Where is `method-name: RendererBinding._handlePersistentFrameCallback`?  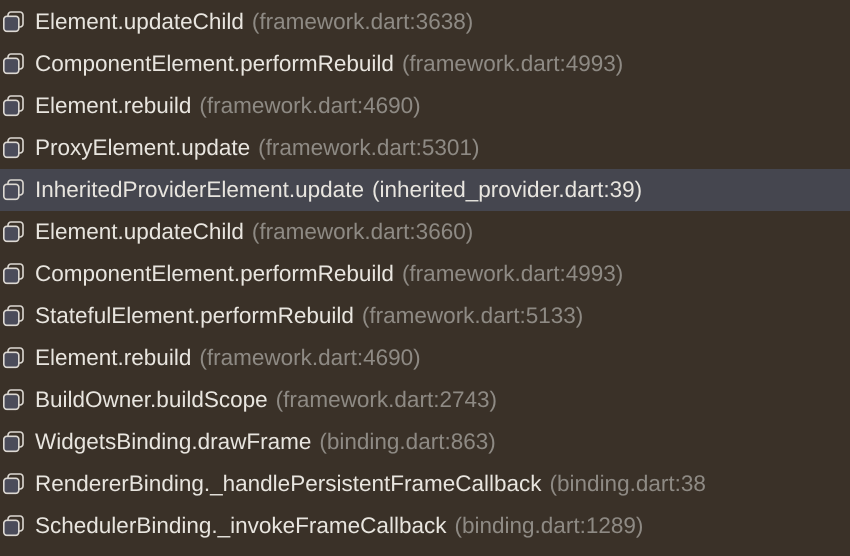 method-name: RendererBinding._handlePersistentFrameCallback is located at coordinates (288, 484).